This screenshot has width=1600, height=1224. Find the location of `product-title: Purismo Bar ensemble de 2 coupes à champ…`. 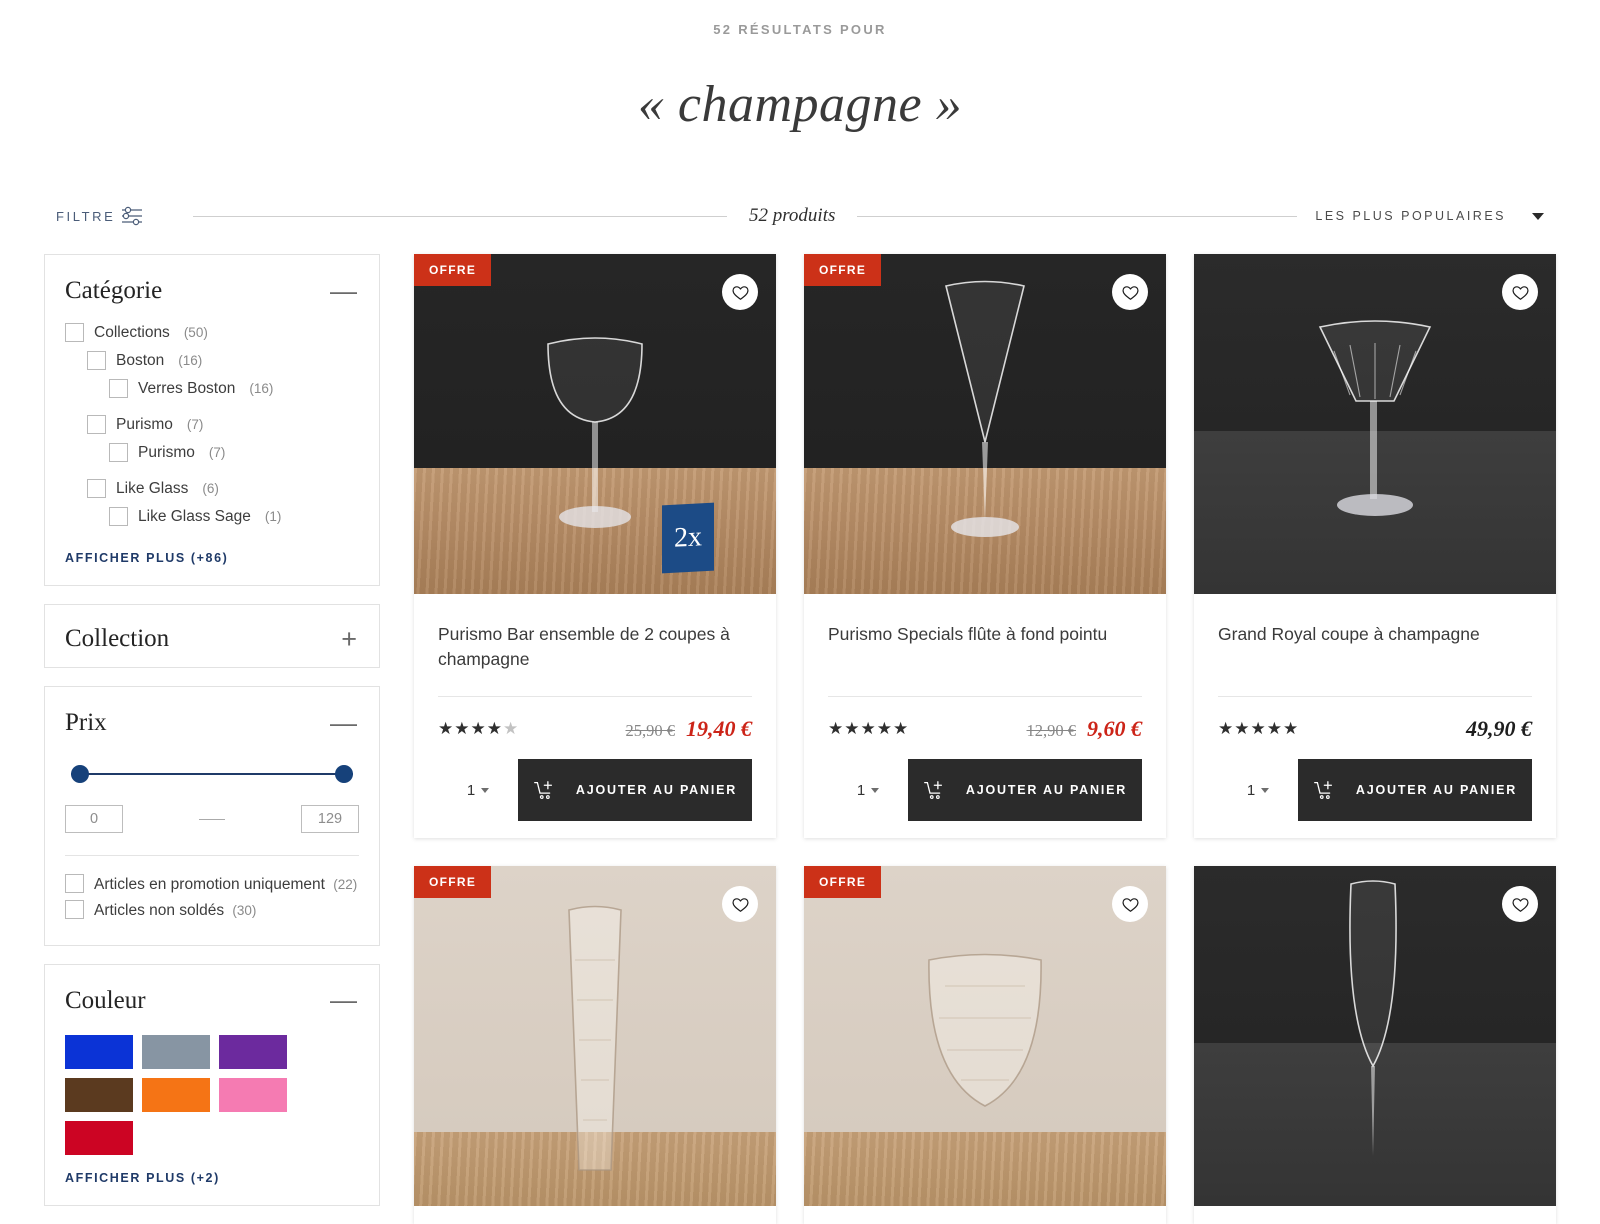

product-title: Purismo Bar ensemble de 2 coupes à champ… is located at coordinates (595, 648).